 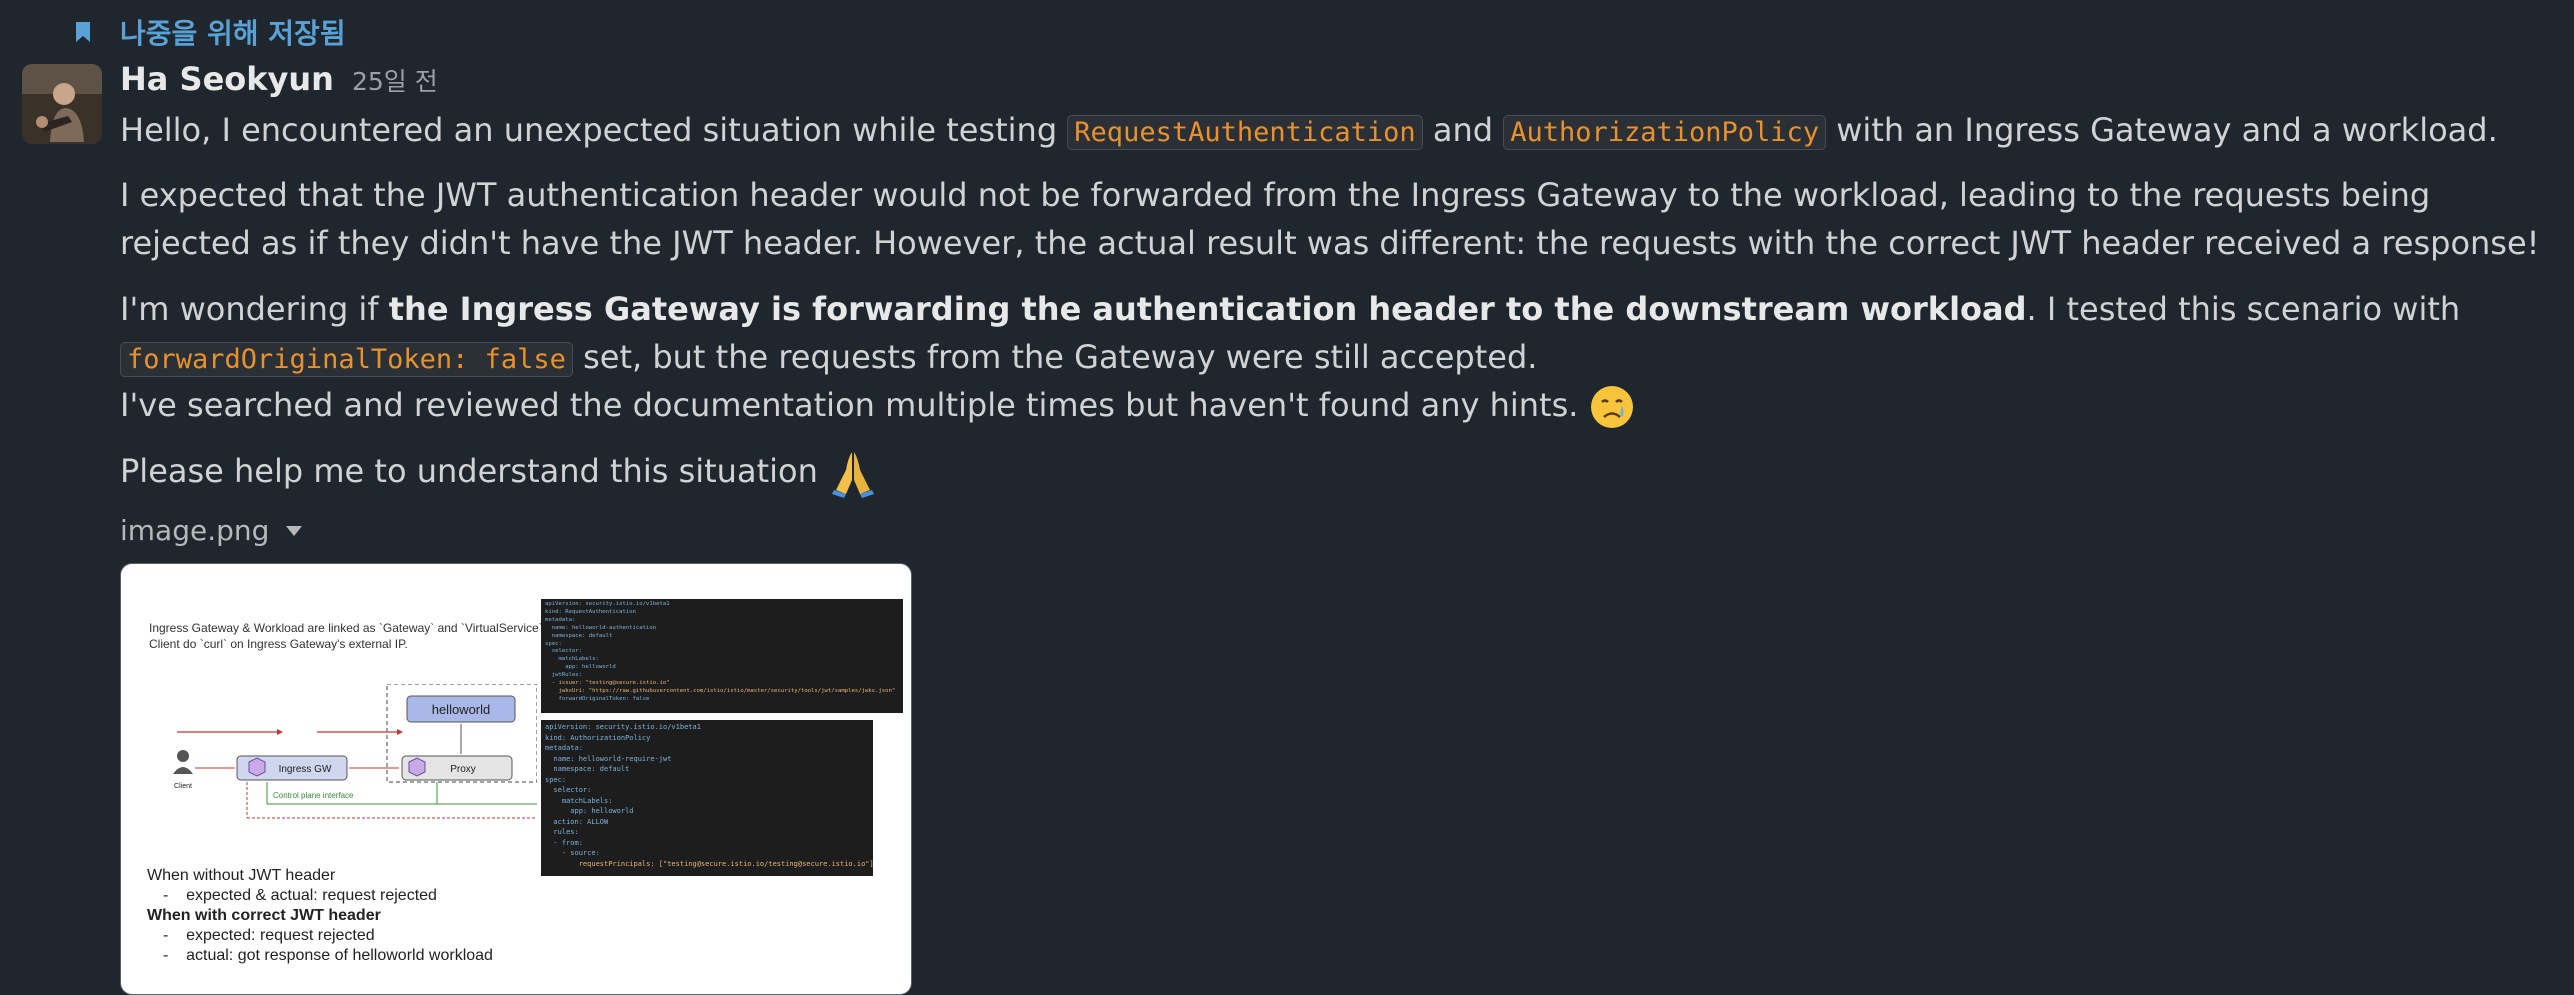 I want to click on code-line: rules:, so click(x=562, y=832).